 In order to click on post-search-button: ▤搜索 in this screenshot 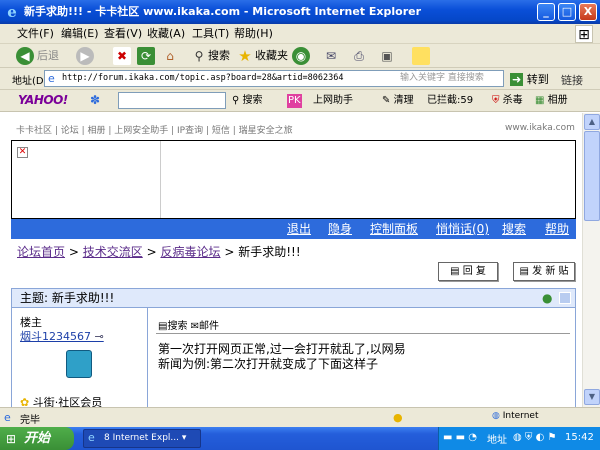, I will do `click(172, 326)`.